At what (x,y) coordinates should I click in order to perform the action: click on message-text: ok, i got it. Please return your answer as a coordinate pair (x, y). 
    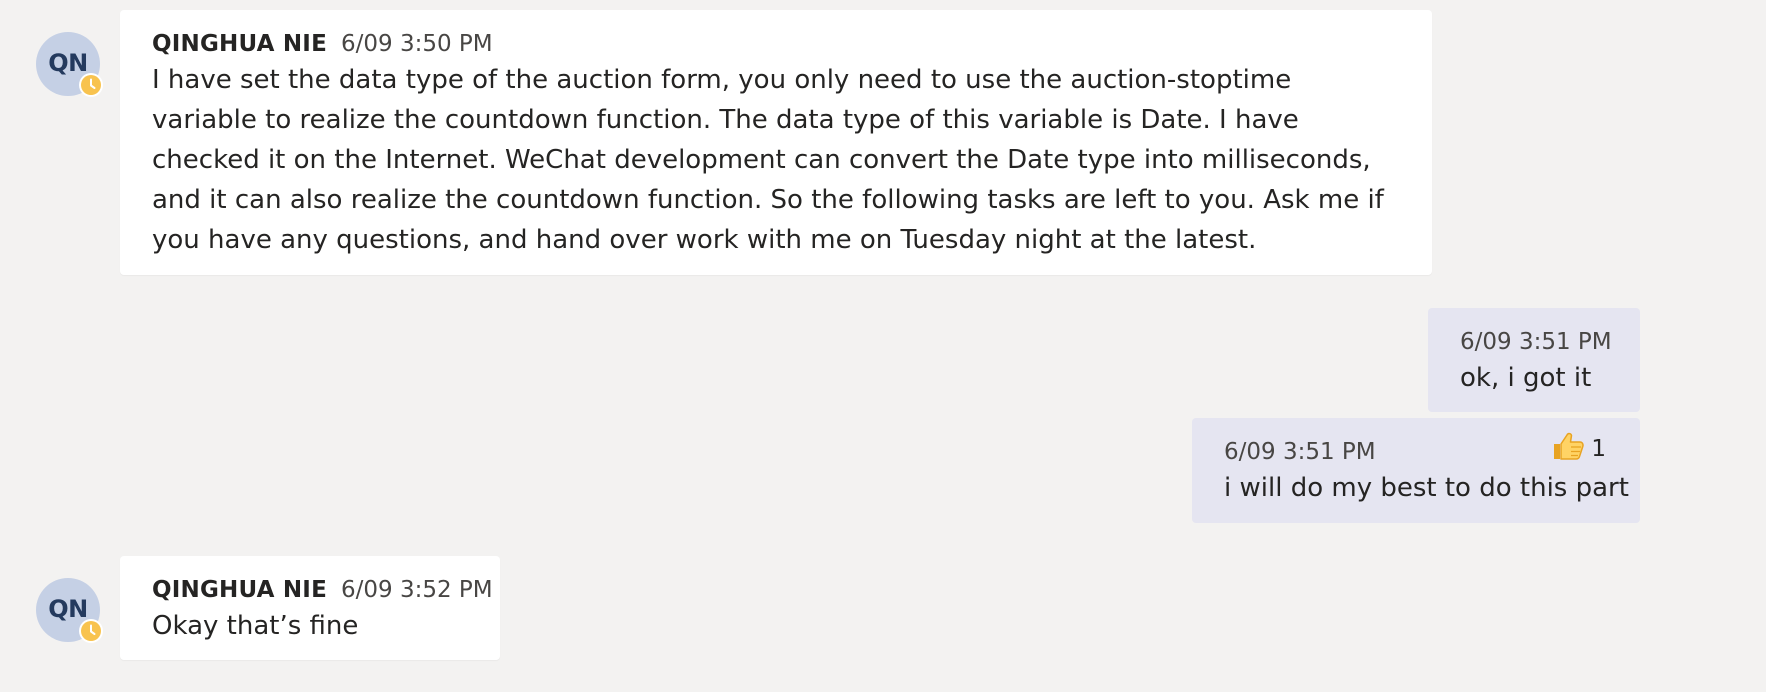
    Looking at the image, I should click on (1526, 378).